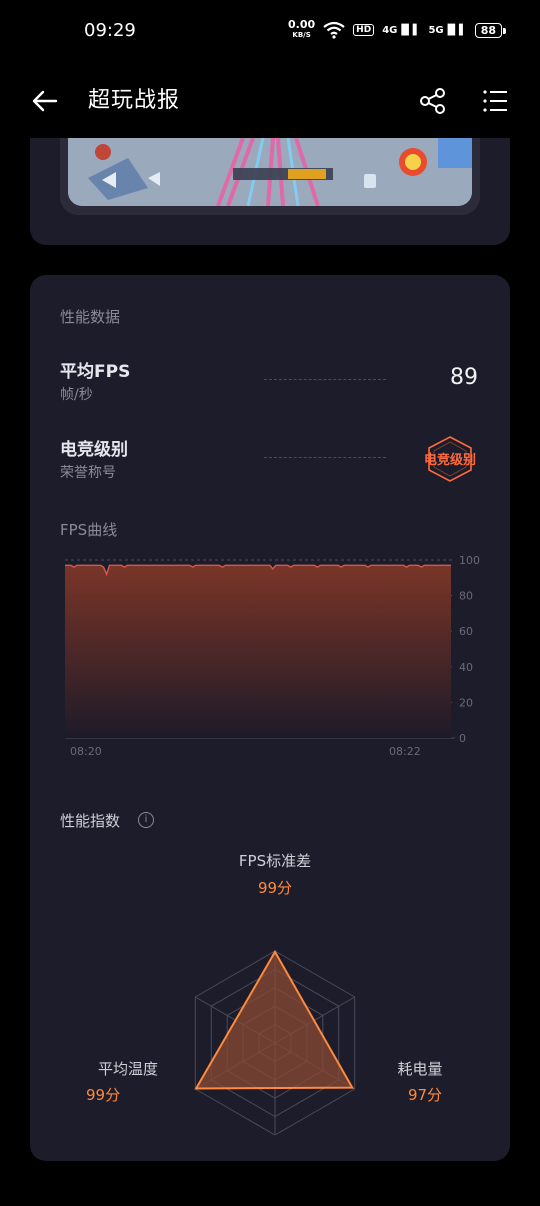 Image resolution: width=540 pixels, height=1206 pixels. Describe the element at coordinates (95, 372) in the screenshot. I see `avg-fps-title: 平均FPS` at that location.